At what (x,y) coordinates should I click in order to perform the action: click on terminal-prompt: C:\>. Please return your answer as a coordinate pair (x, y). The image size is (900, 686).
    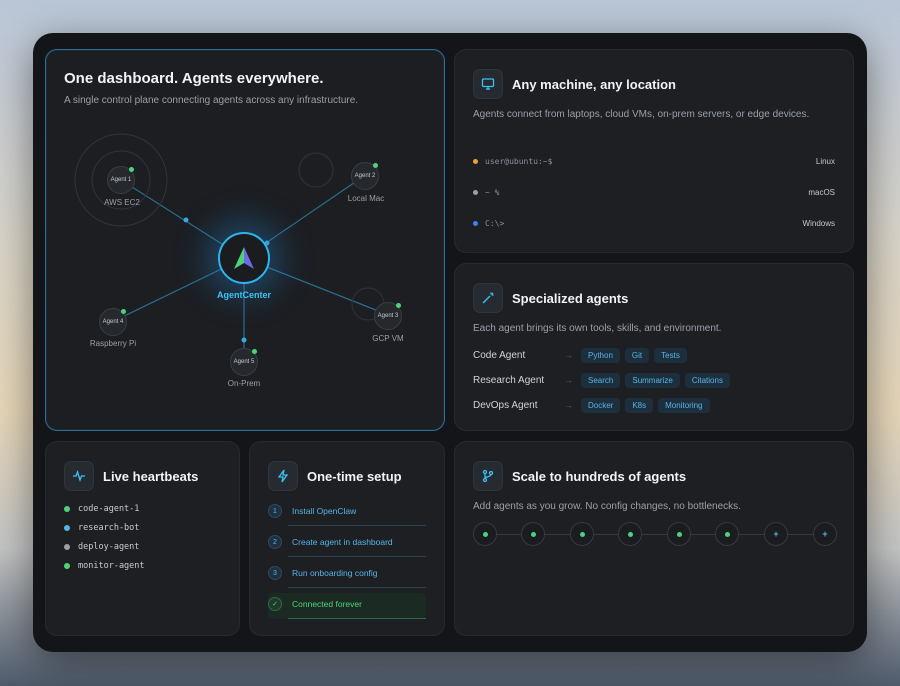
    Looking at the image, I should click on (495, 223).